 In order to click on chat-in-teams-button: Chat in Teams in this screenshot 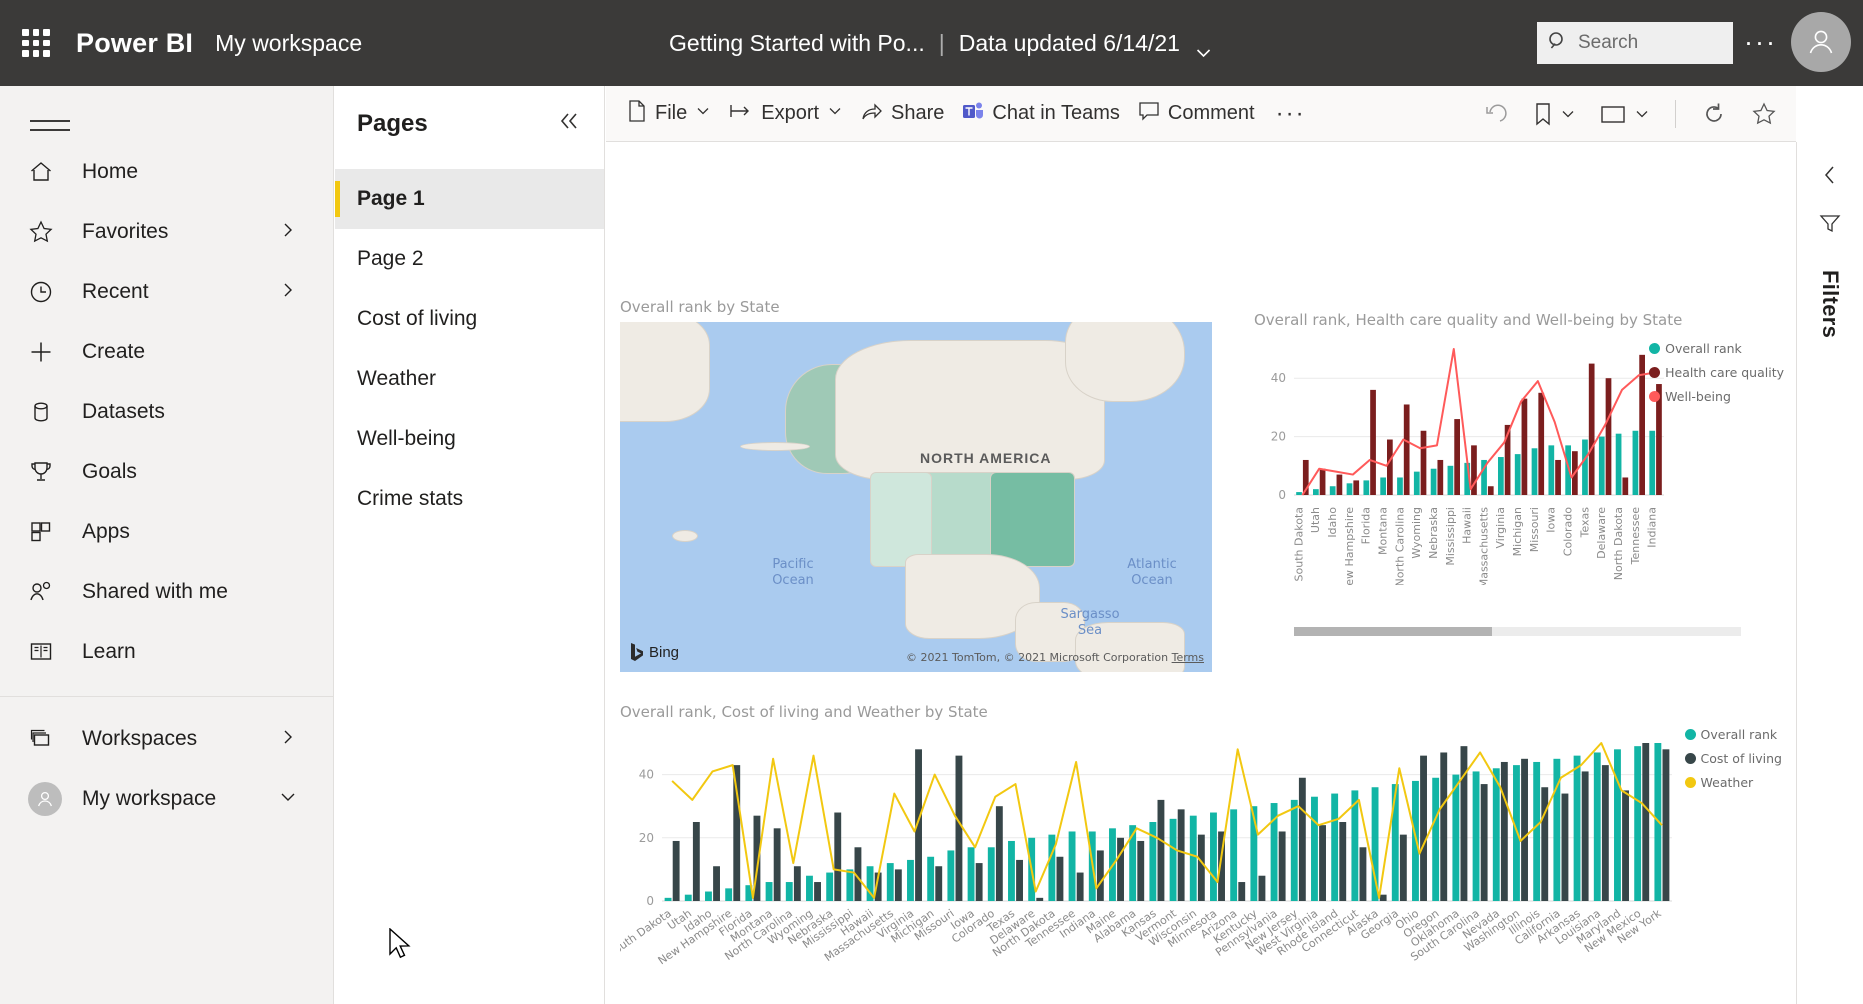, I will do `click(1040, 114)`.